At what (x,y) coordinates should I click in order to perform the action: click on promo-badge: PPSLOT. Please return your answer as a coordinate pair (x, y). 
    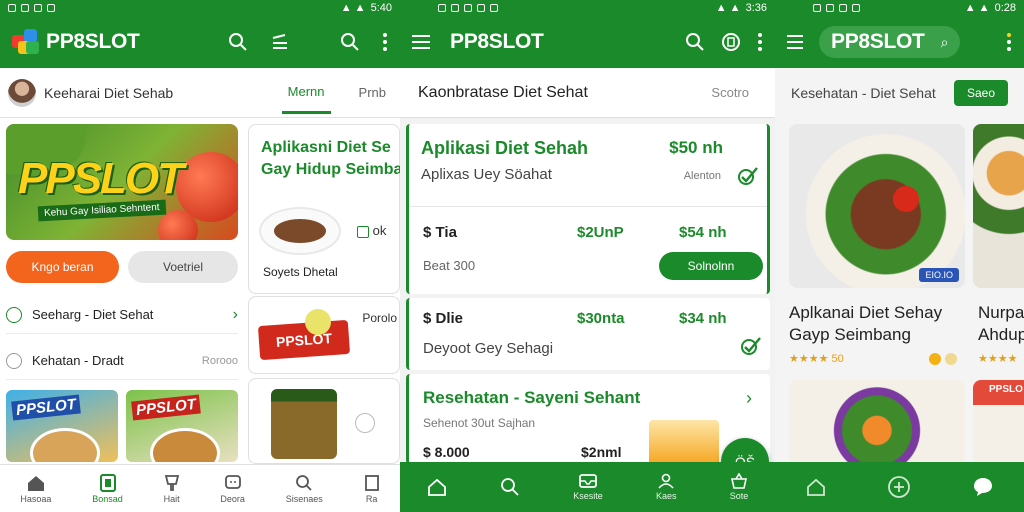
    Looking at the image, I should click on (304, 340).